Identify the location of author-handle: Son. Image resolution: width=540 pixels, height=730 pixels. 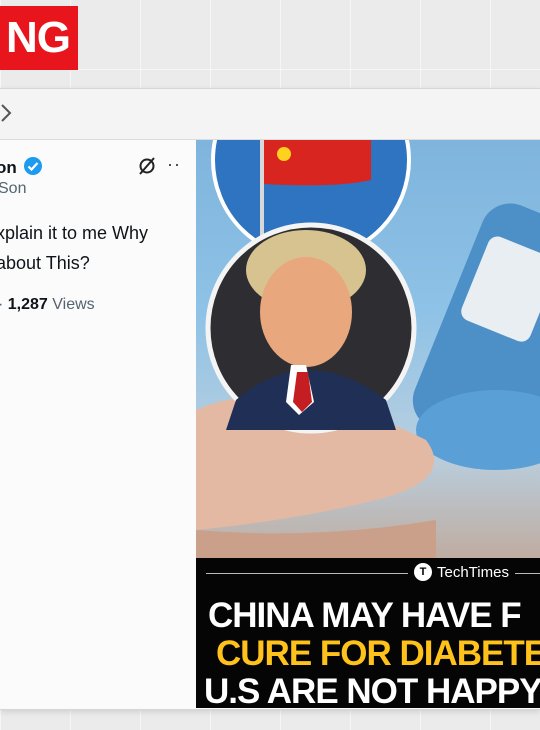
(13, 189).